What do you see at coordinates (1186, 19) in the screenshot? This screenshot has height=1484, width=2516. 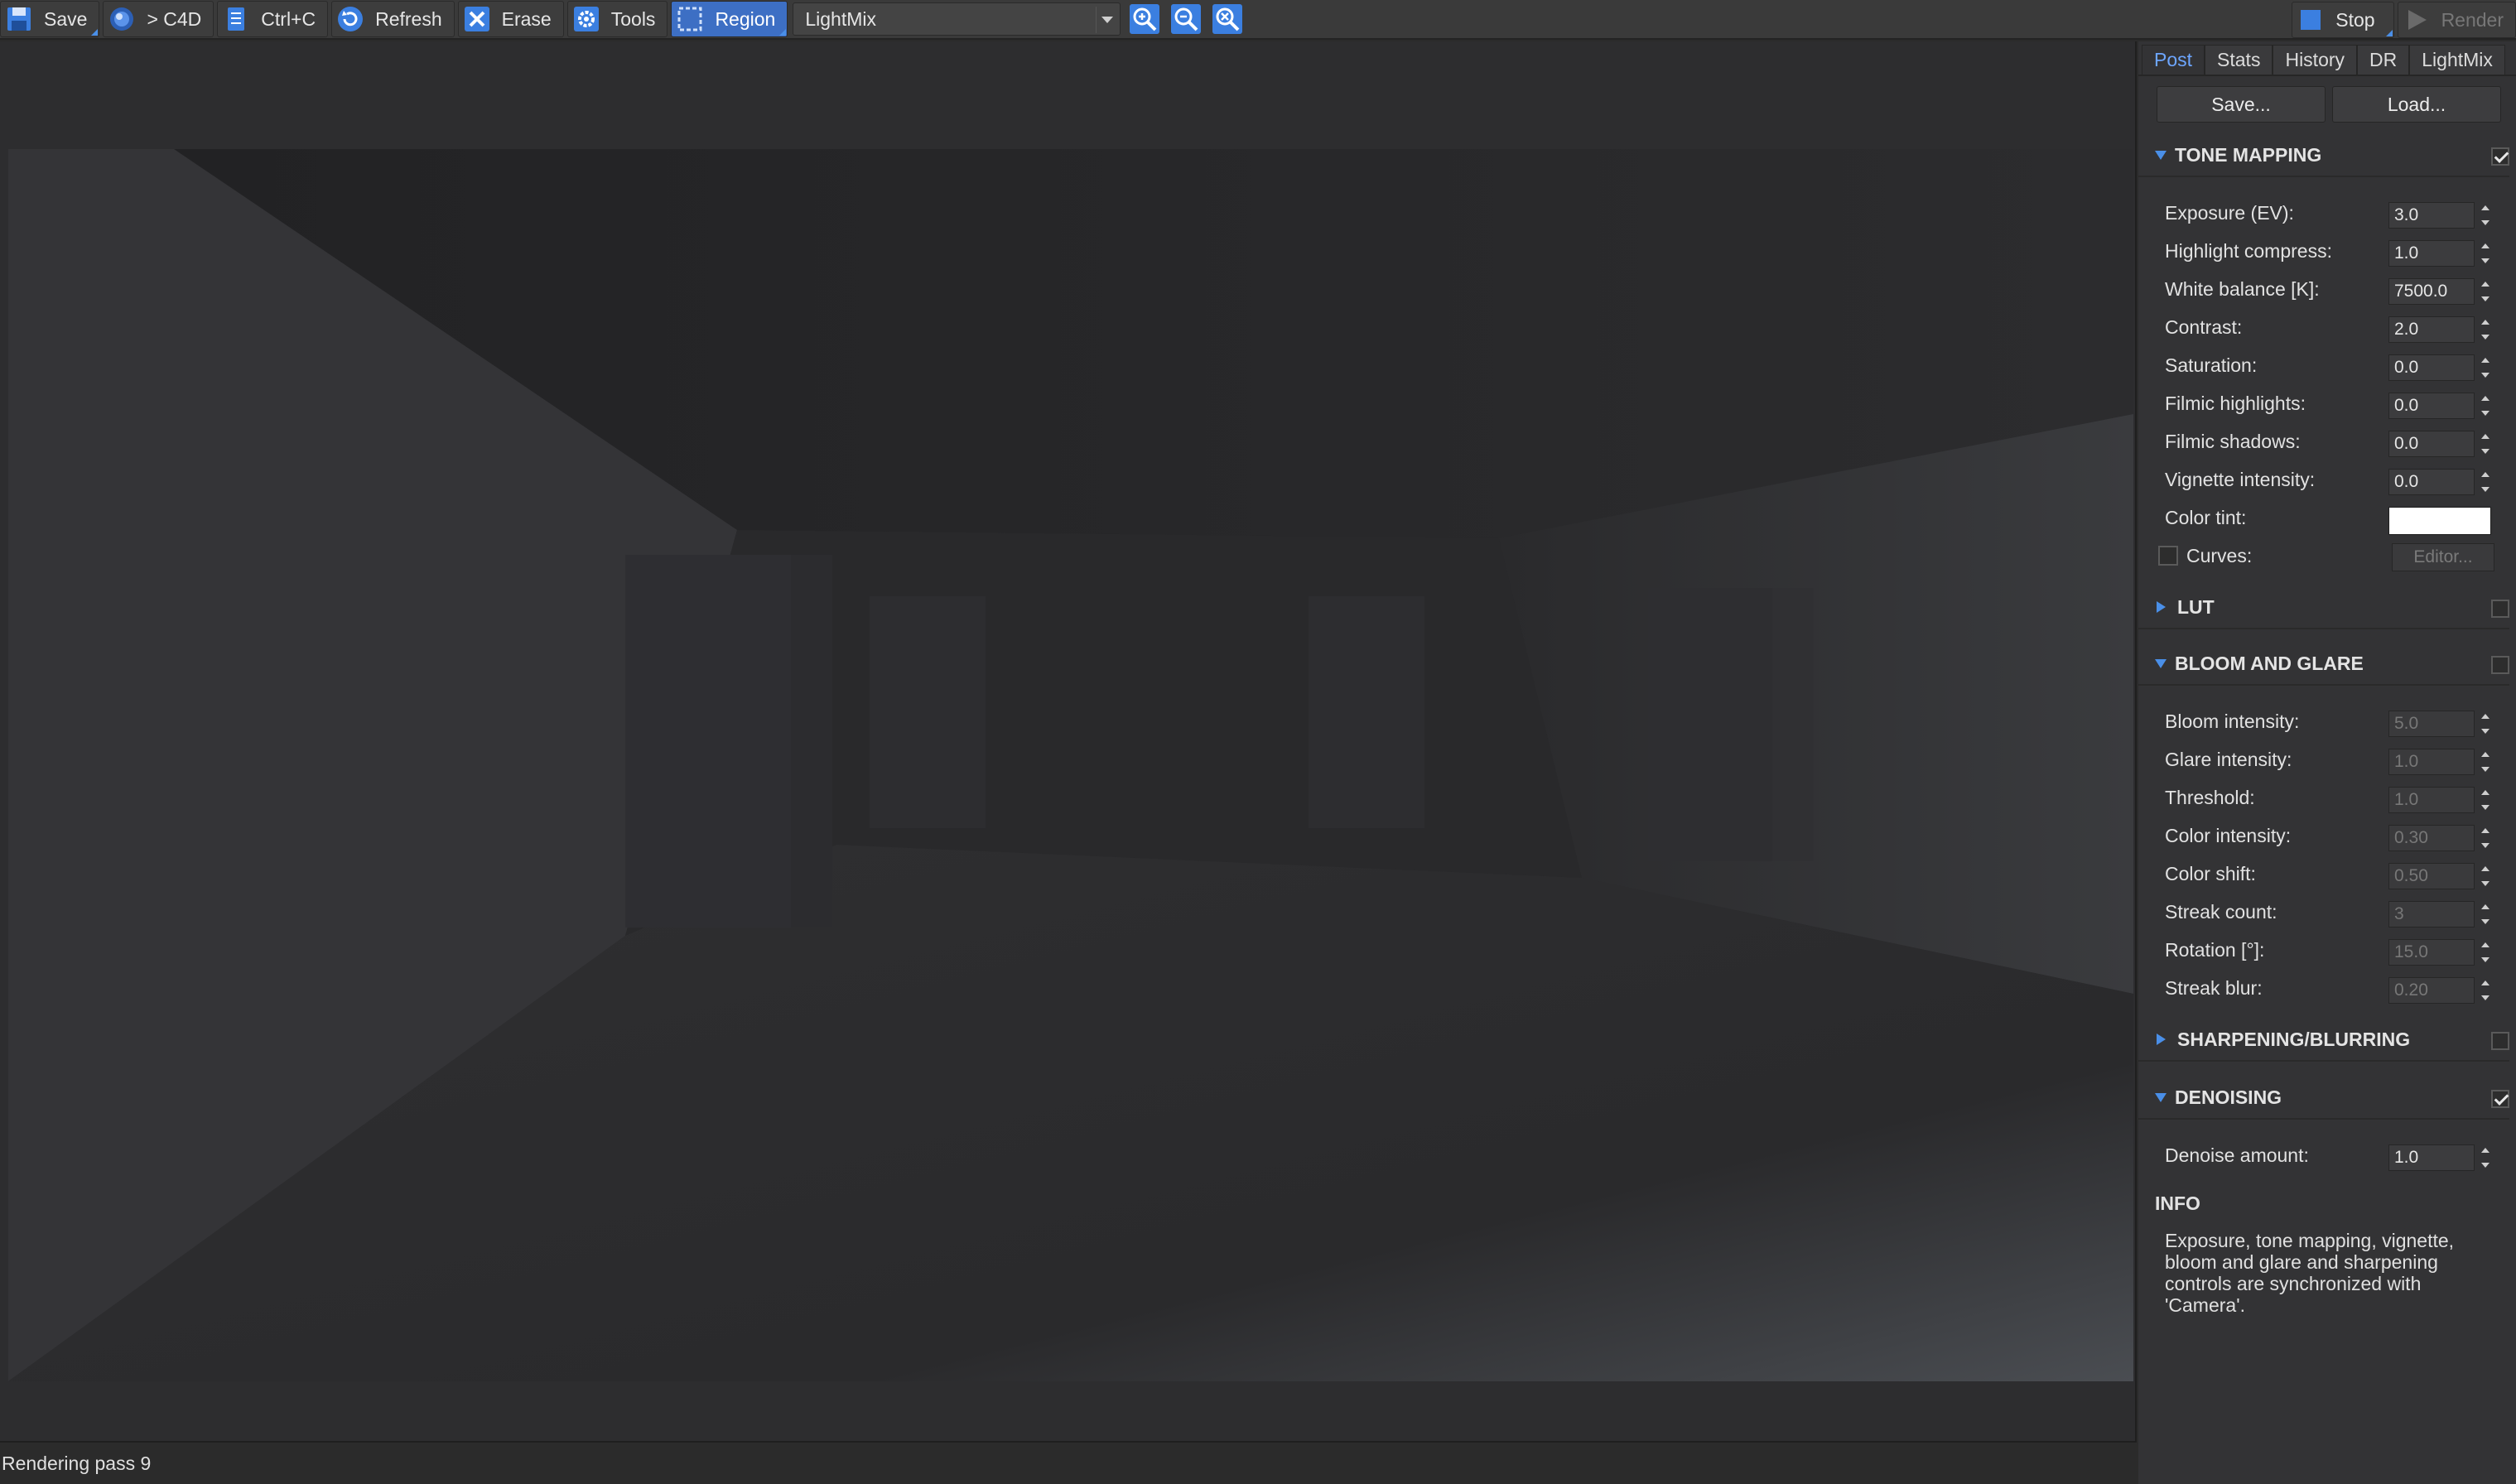 I see `zoom-out-icon` at bounding box center [1186, 19].